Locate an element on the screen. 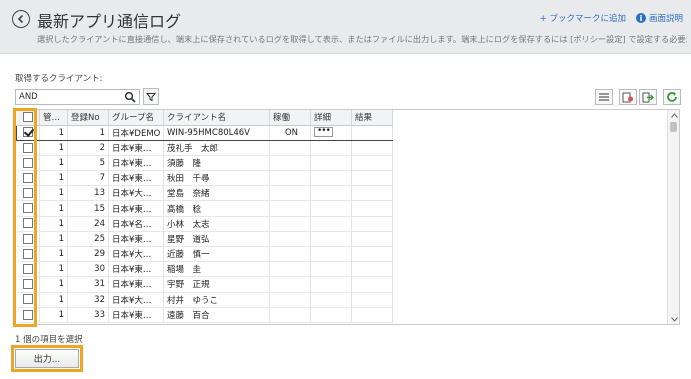 This screenshot has height=379, width=691. refresh-button is located at coordinates (672, 97).